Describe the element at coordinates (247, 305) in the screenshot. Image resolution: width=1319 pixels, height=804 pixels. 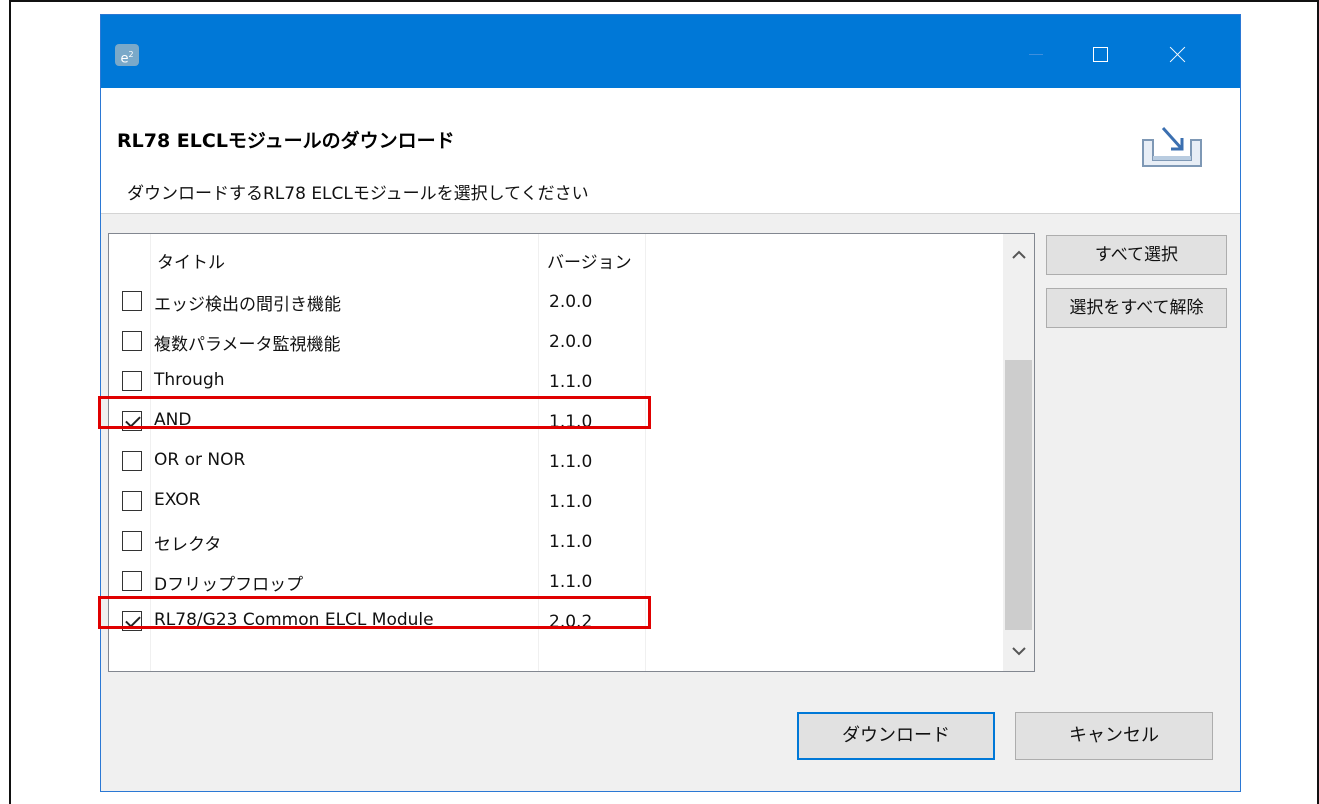
I see `row-title: エッジ検出の間引き機能` at that location.